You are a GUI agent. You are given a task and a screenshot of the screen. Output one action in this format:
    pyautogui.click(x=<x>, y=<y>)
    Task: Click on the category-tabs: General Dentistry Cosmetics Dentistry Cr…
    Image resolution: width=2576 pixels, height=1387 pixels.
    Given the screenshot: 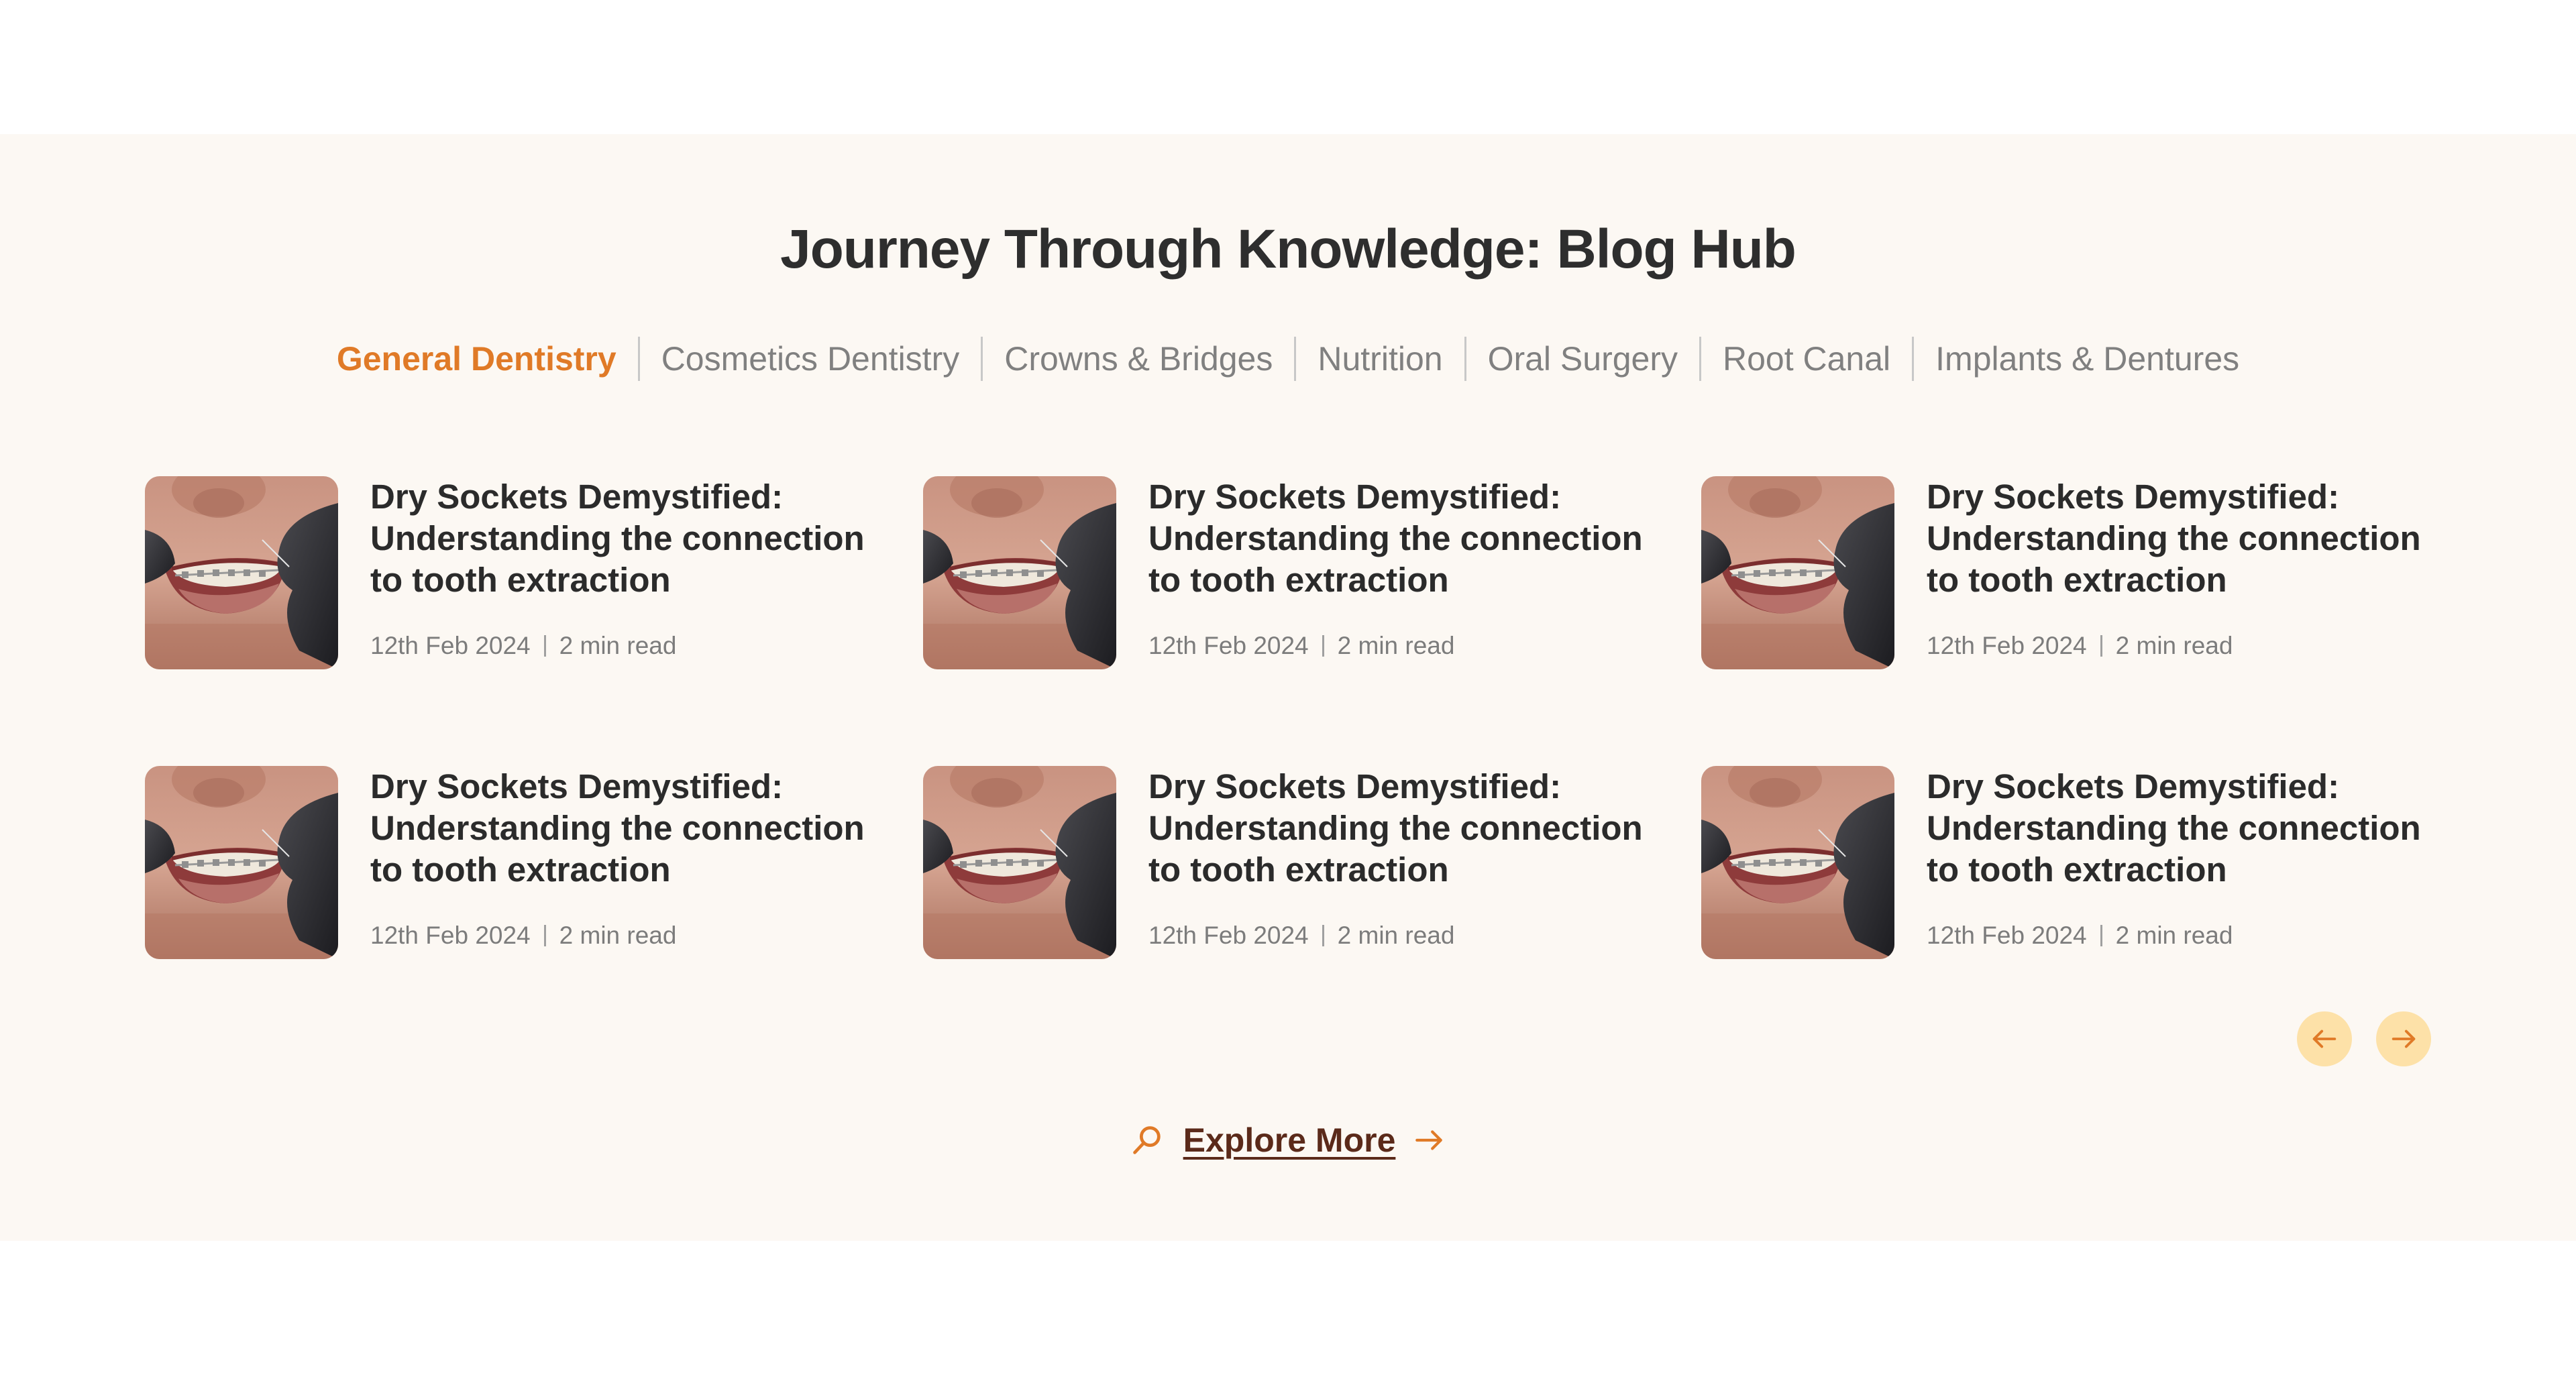 What is the action you would take?
    pyautogui.click(x=1288, y=358)
    